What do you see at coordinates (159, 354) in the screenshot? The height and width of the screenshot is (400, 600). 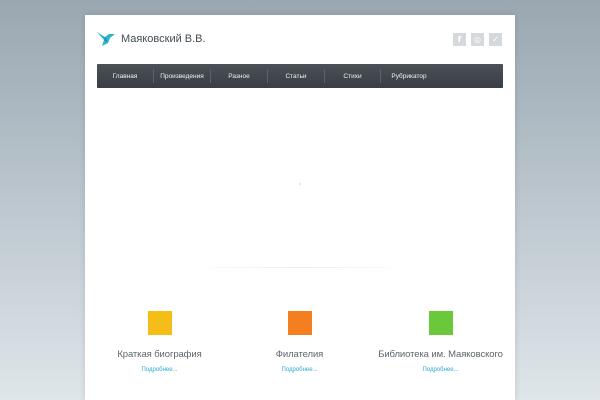 I see `feature-title: Краткая биография` at bounding box center [159, 354].